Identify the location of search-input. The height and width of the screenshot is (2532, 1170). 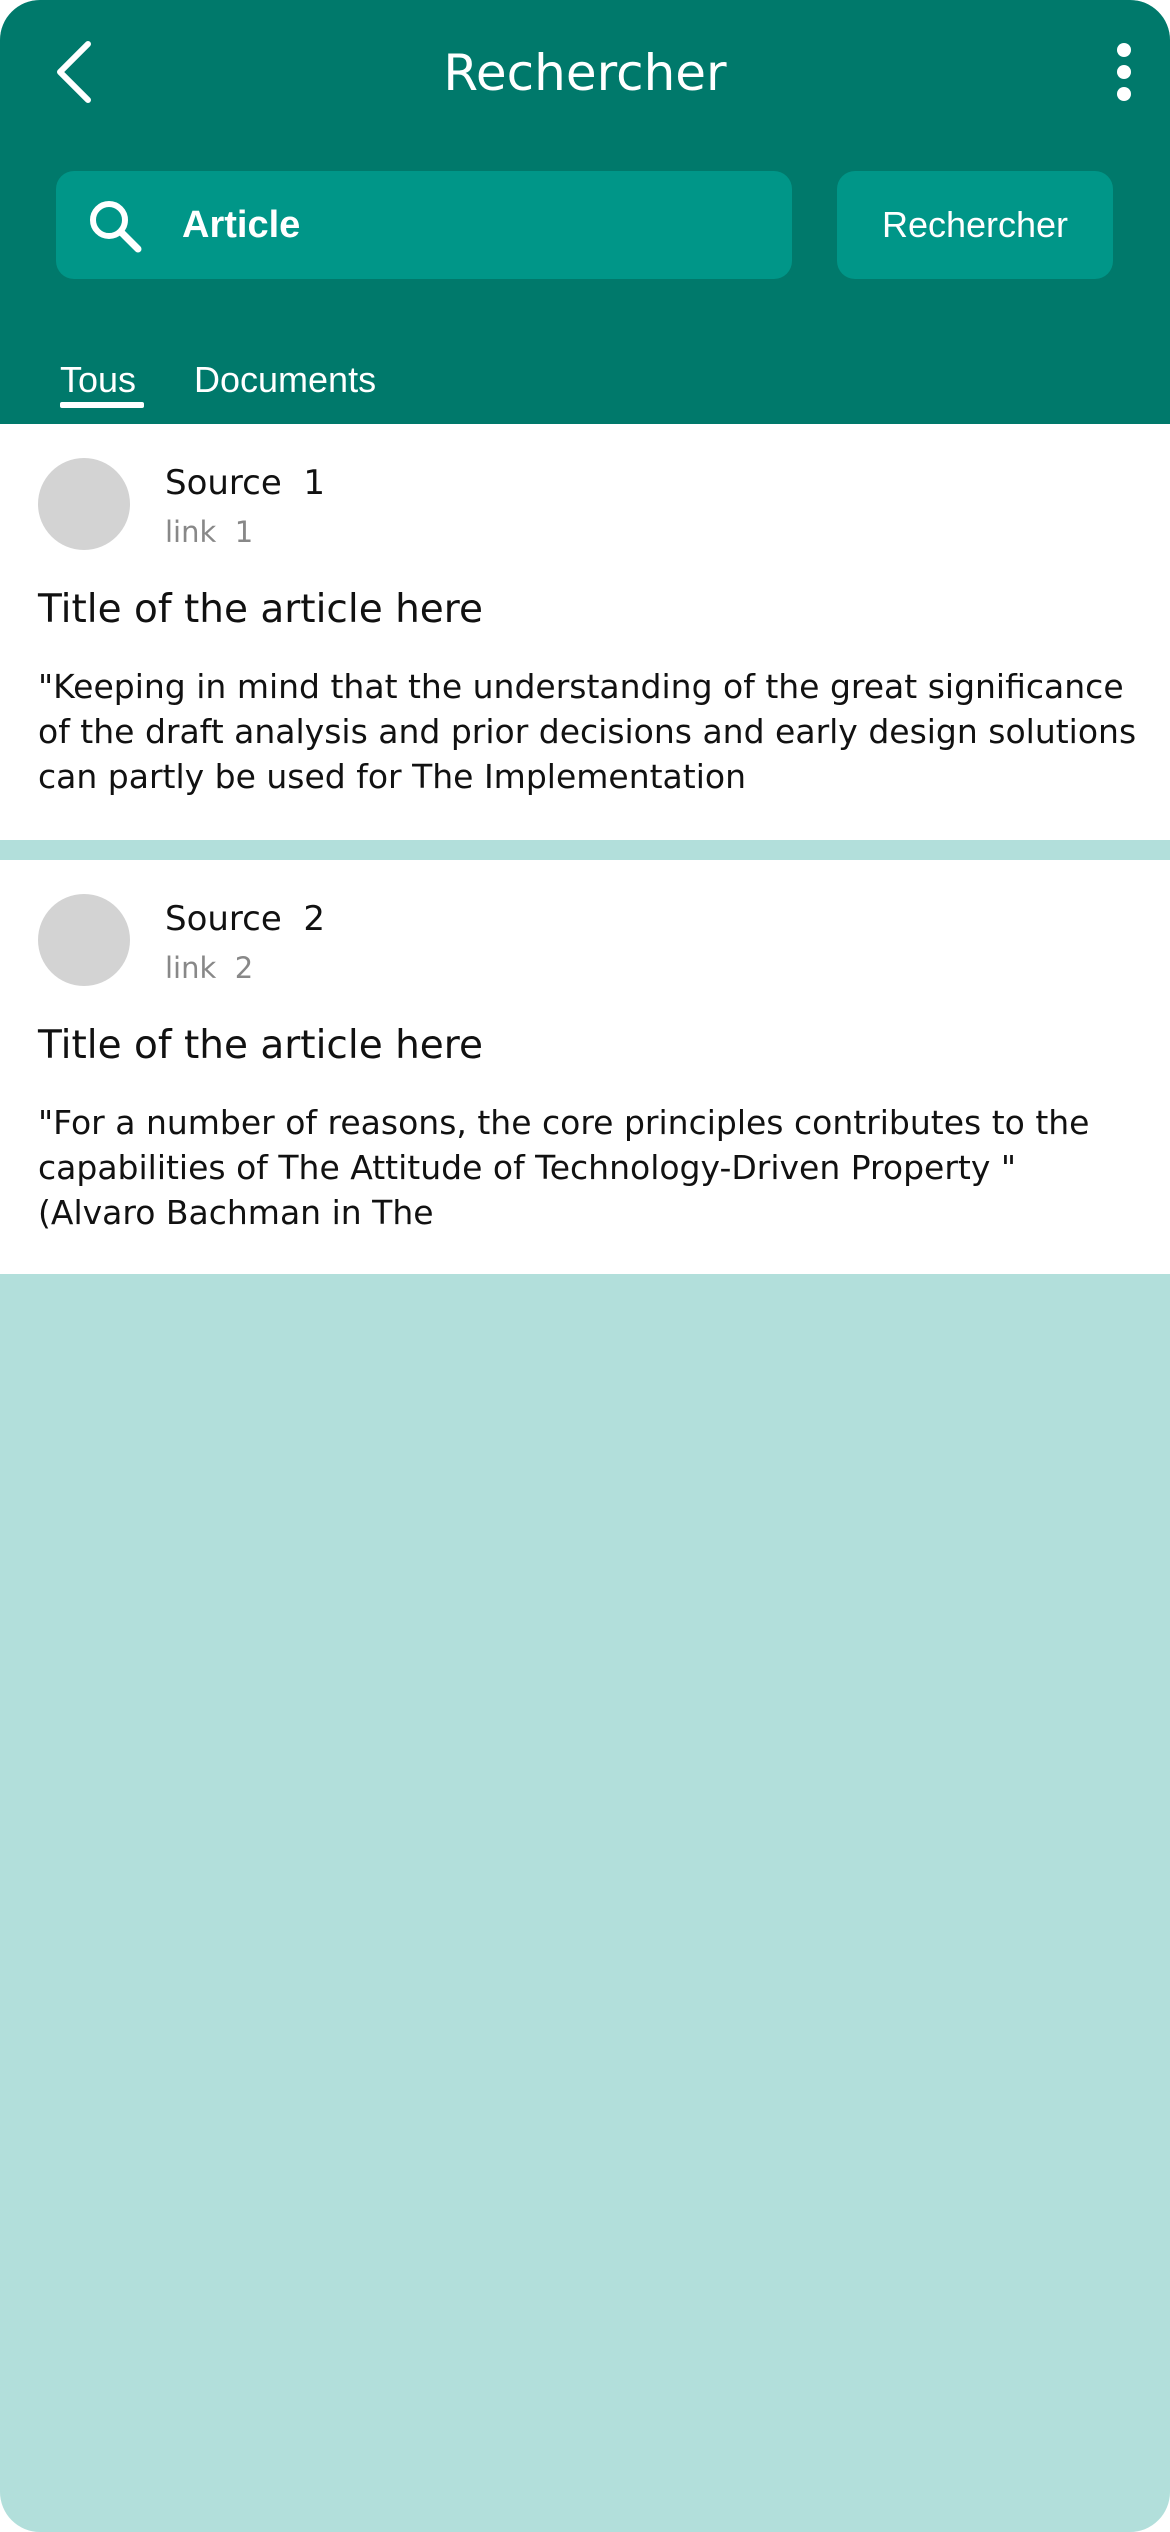
(472, 225).